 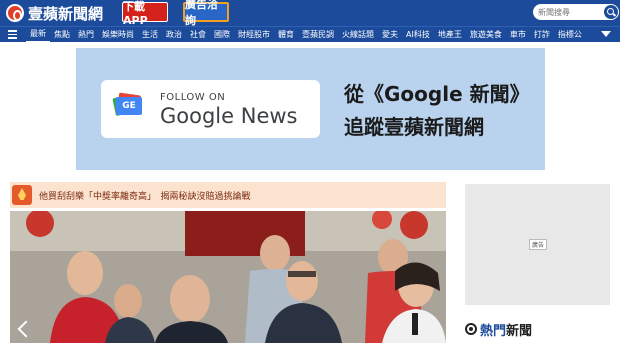 What do you see at coordinates (437, 94) in the screenshot?
I see `banner-line-1: 從《Google 新聞》` at bounding box center [437, 94].